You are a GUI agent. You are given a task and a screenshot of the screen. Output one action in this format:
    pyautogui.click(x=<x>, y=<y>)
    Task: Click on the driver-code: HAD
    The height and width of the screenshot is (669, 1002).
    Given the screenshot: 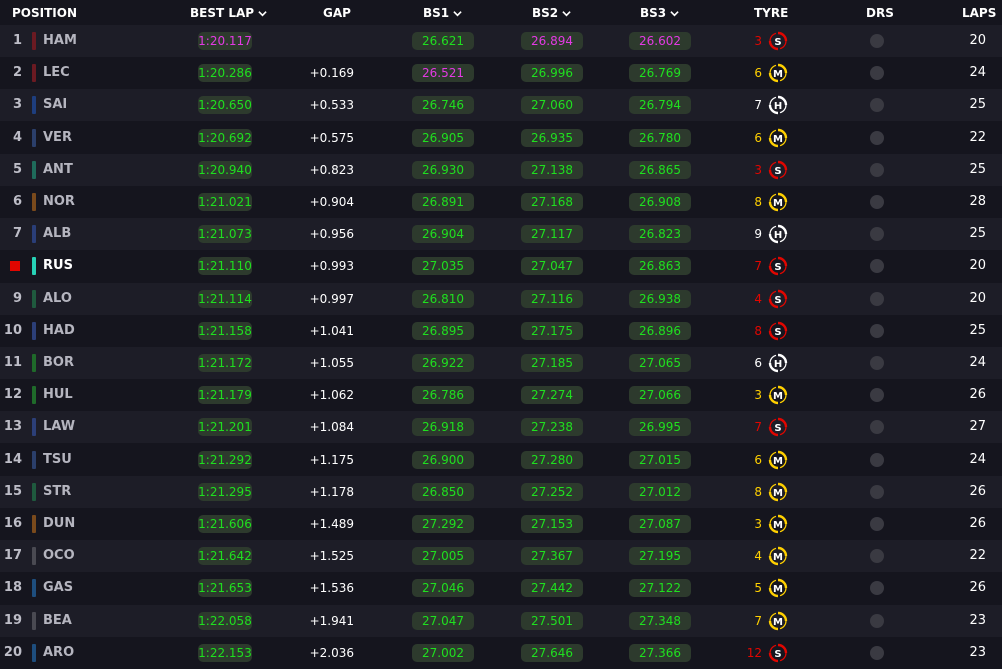 What is the action you would take?
    pyautogui.click(x=59, y=330)
    